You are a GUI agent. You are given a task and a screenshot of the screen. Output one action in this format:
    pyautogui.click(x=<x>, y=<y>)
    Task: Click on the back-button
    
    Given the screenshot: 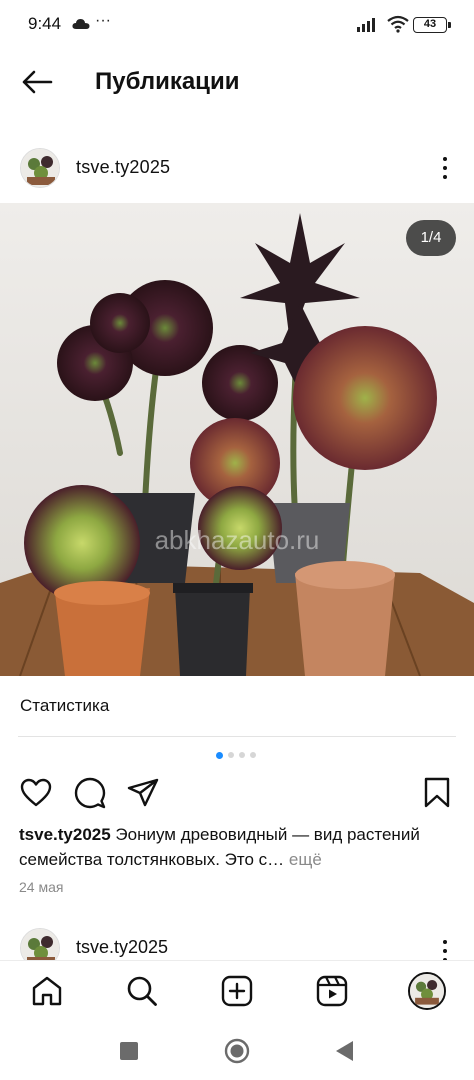 What is the action you would take?
    pyautogui.click(x=37, y=82)
    